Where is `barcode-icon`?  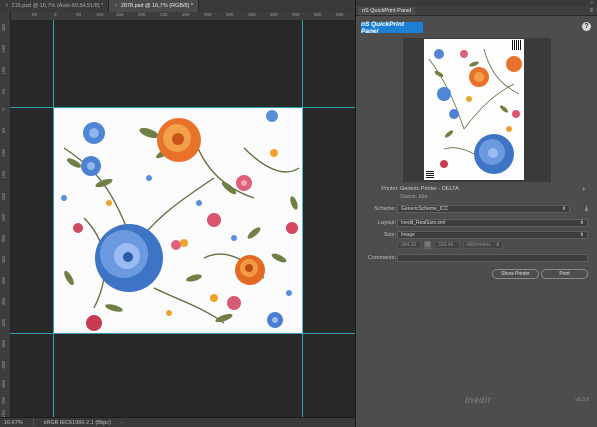
barcode-icon is located at coordinates (430, 174).